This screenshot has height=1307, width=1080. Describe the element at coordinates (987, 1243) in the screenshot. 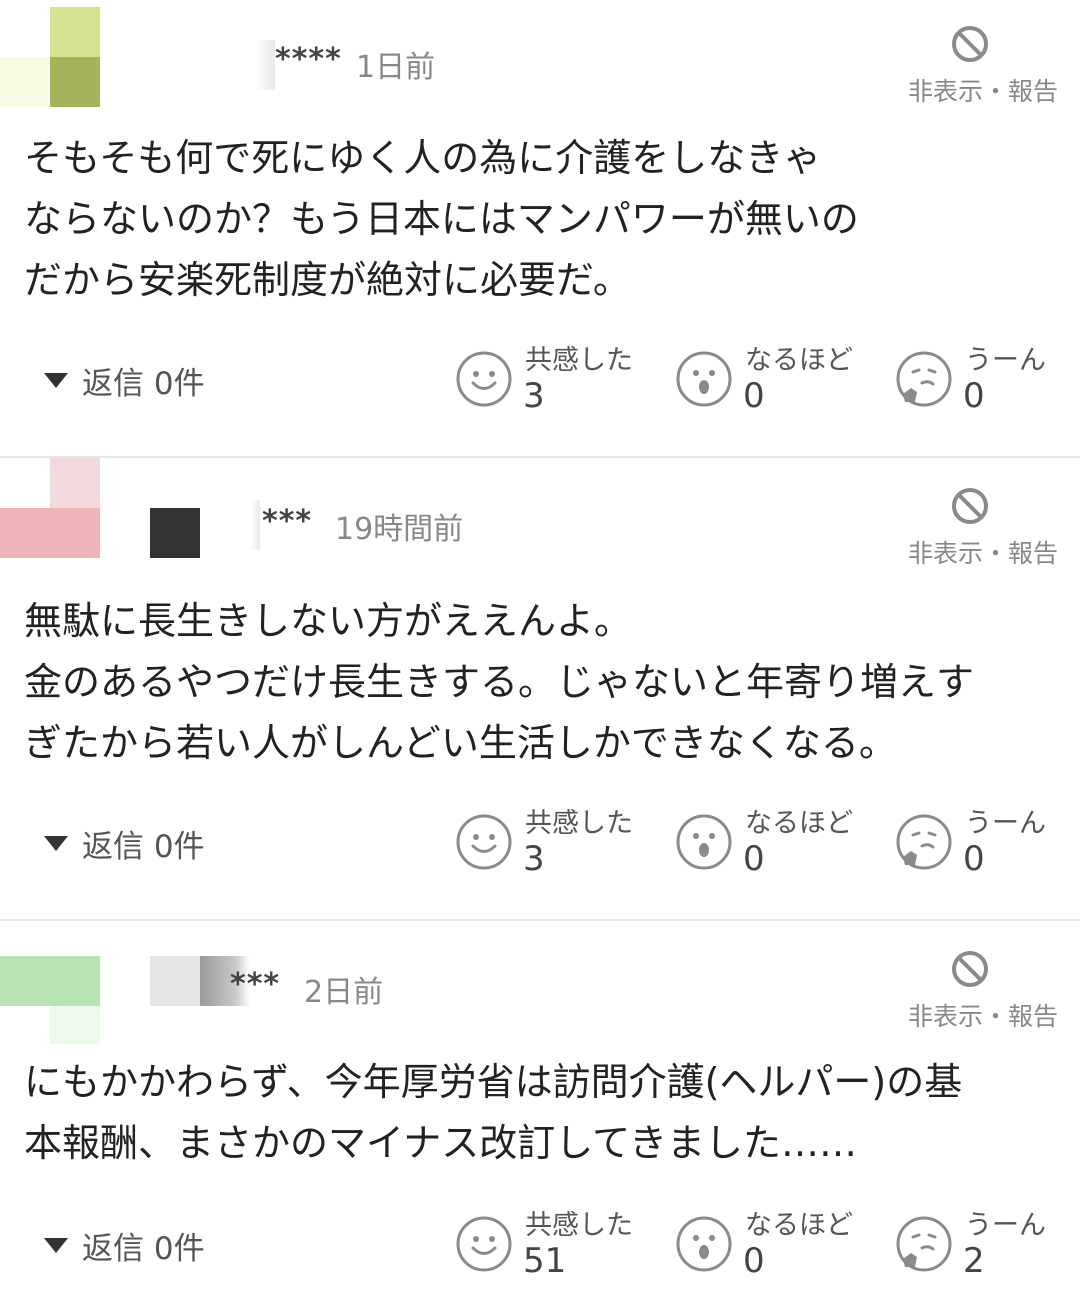

I see `reaction-uun: うーん 2` at that location.